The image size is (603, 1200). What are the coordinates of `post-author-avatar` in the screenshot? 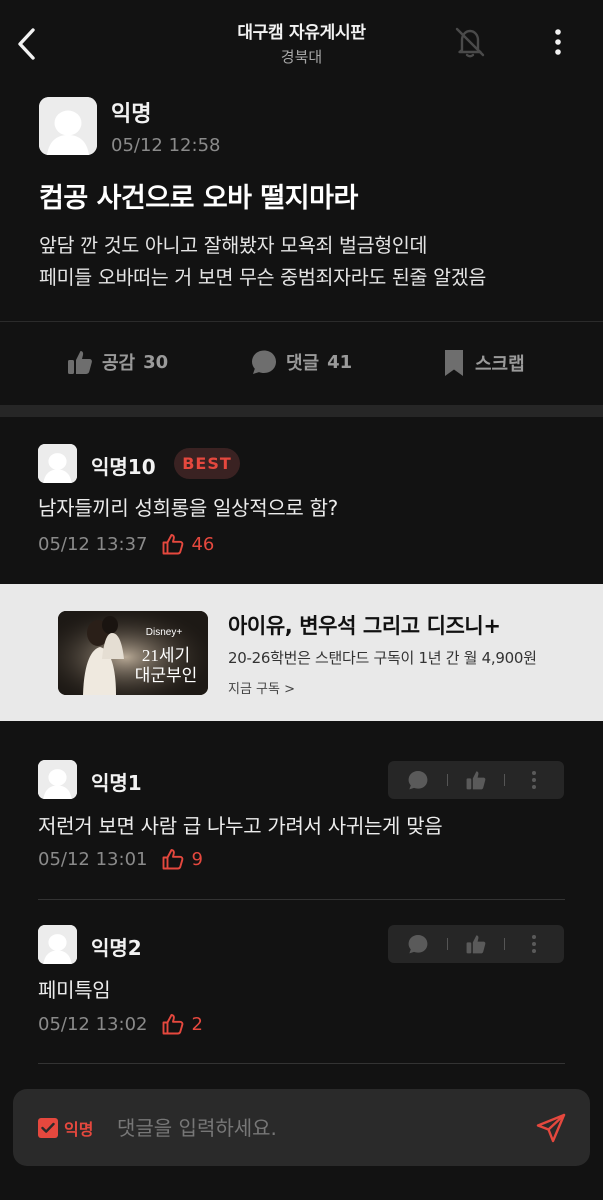 It's located at (68, 126).